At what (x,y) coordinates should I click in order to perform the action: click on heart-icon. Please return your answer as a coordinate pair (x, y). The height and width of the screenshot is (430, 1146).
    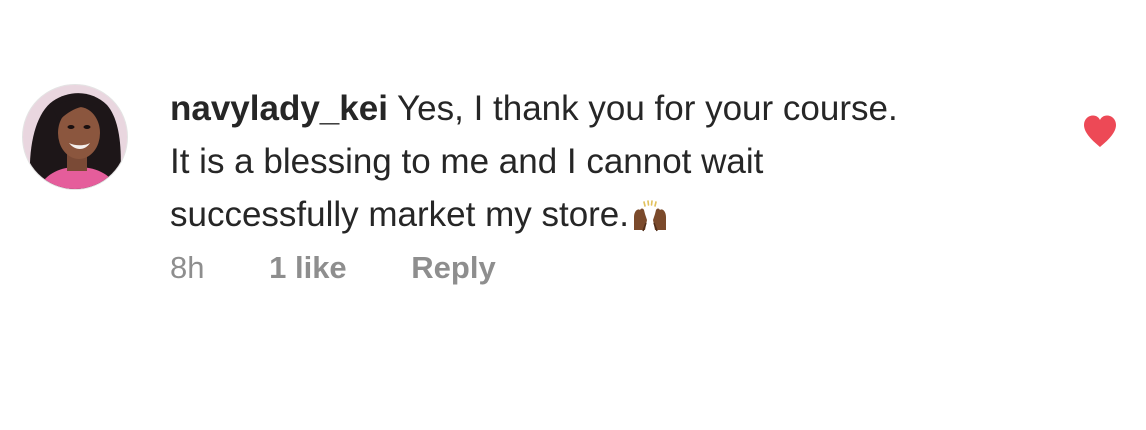
    Looking at the image, I should click on (1100, 131).